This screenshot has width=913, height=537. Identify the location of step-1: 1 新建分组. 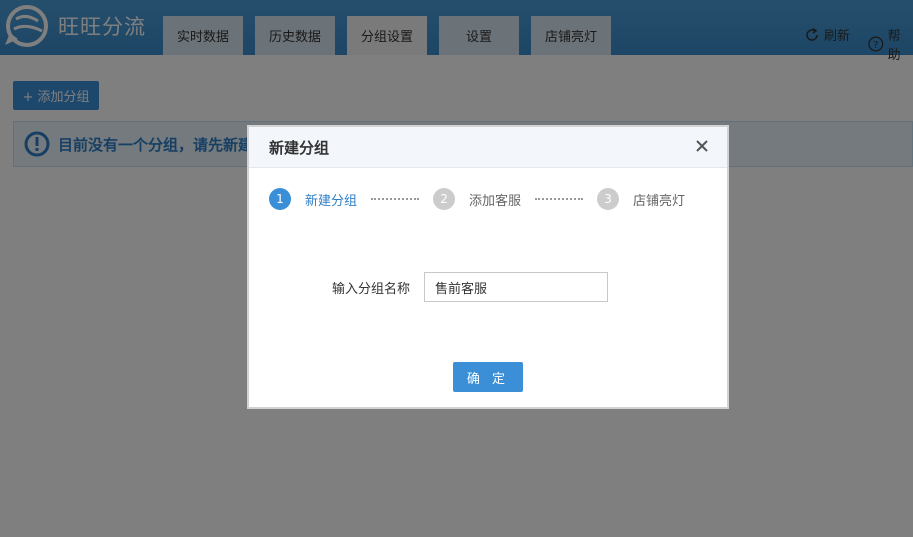
(313, 199).